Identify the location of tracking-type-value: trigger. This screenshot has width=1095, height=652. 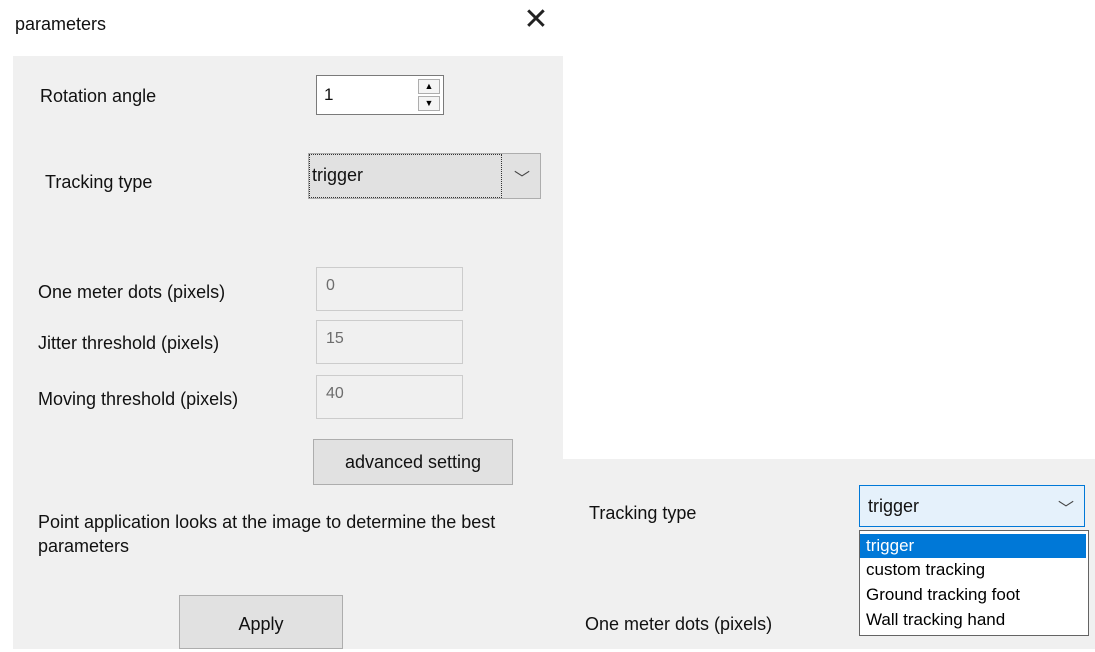
(338, 175).